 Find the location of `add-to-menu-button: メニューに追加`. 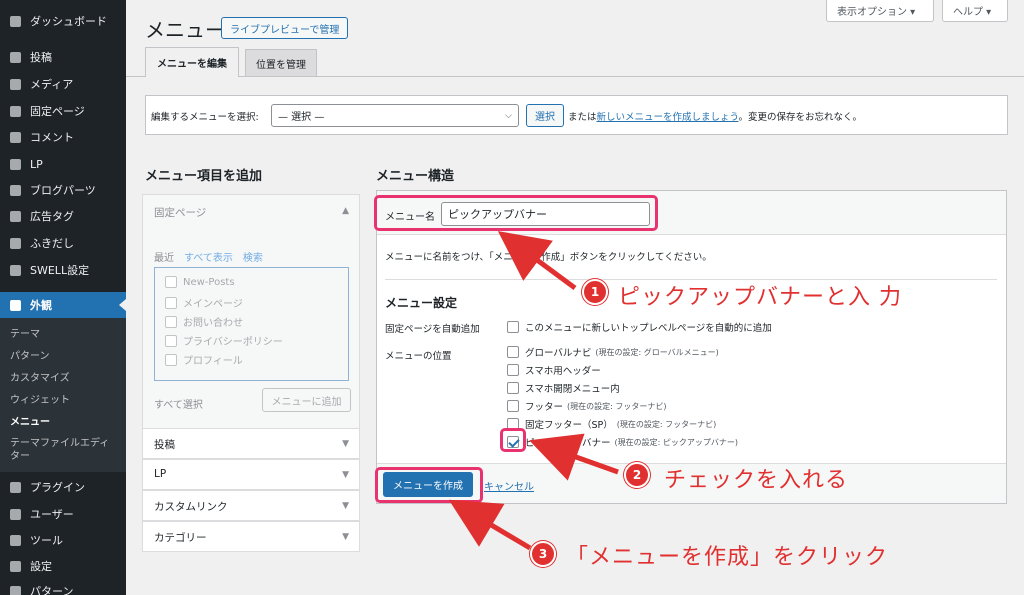

add-to-menu-button: メニューに追加 is located at coordinates (306, 400).